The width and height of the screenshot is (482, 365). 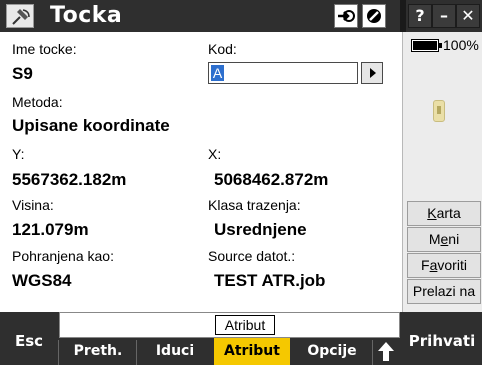 I want to click on esc-button: Esc, so click(x=29, y=341).